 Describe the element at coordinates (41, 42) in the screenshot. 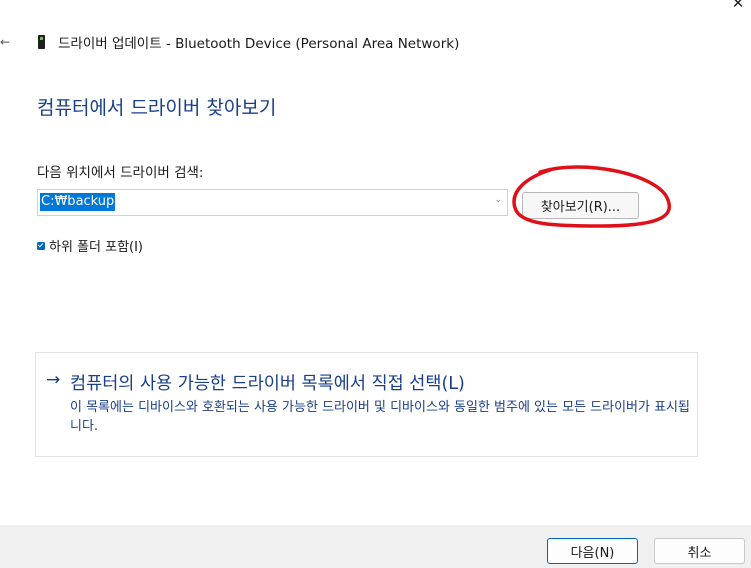

I see `bluetooth-device-icon` at that location.